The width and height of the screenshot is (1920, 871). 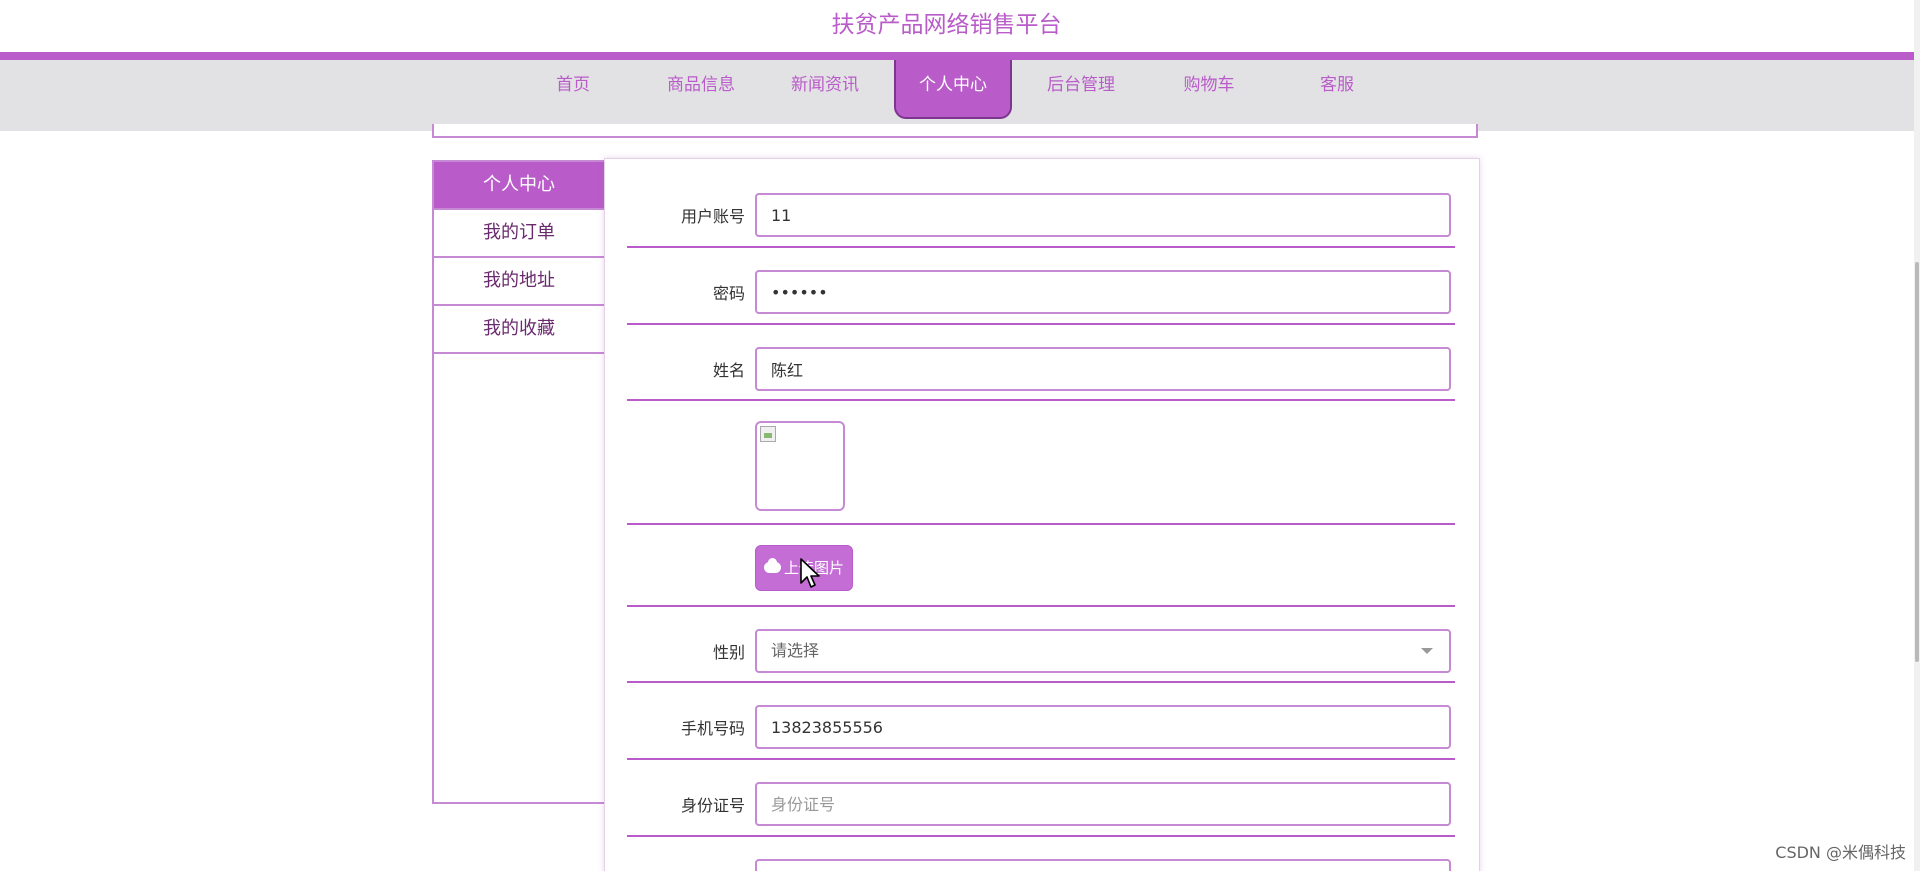 I want to click on cloud-upload-icon, so click(x=772, y=565).